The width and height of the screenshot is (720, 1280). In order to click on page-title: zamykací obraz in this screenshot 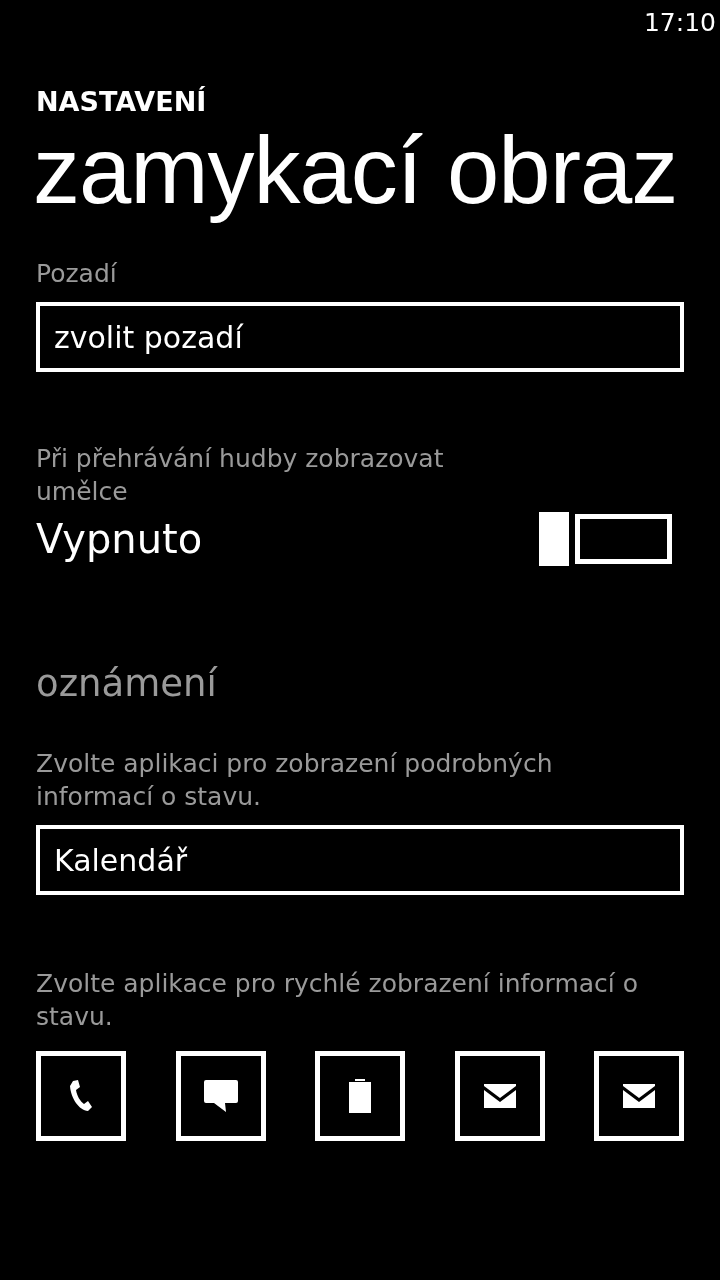, I will do `click(357, 171)`.